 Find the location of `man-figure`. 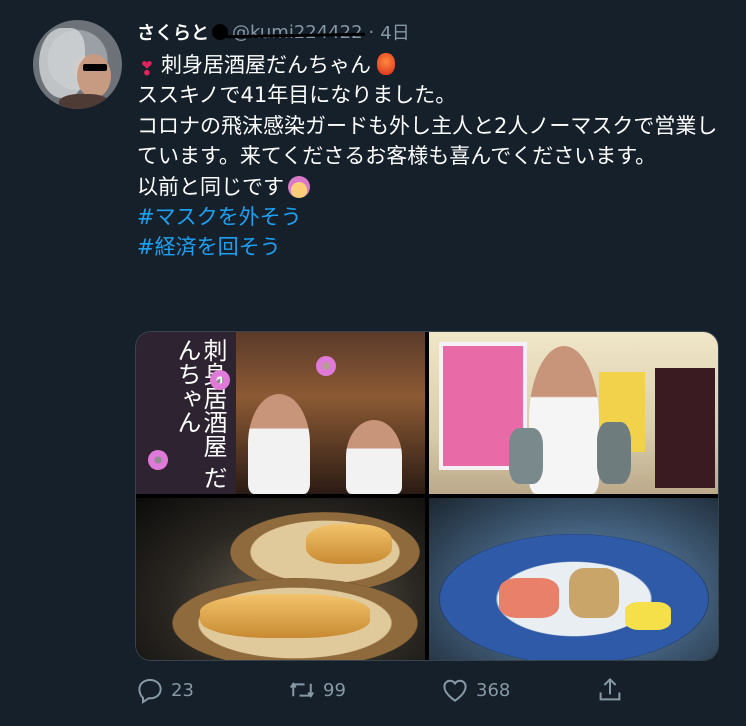

man-figure is located at coordinates (279, 444).